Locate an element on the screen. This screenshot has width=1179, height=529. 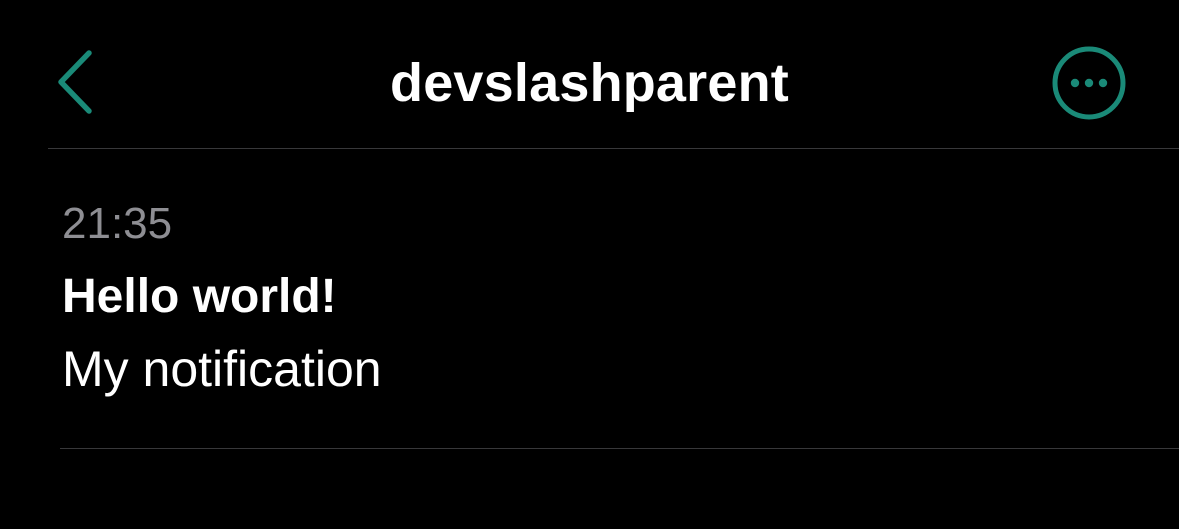
notification-time: 21:35 is located at coordinates (117, 223).